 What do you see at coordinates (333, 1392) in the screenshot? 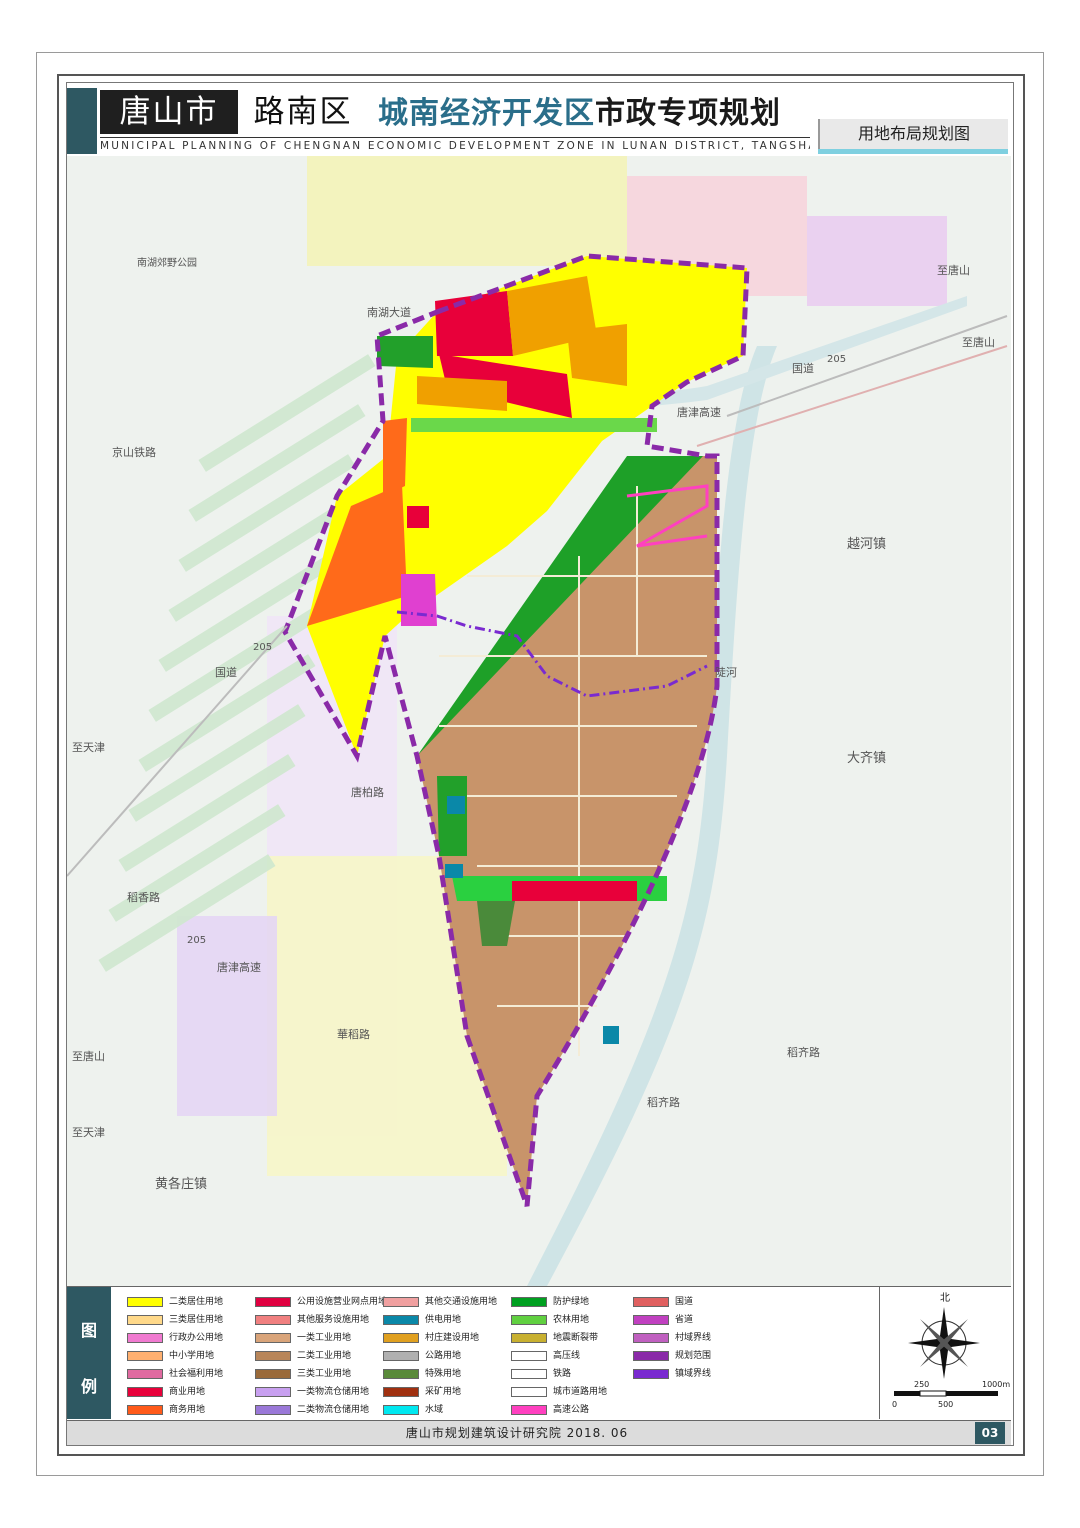
I see `legend-label: 一类物流仓储用地` at bounding box center [333, 1392].